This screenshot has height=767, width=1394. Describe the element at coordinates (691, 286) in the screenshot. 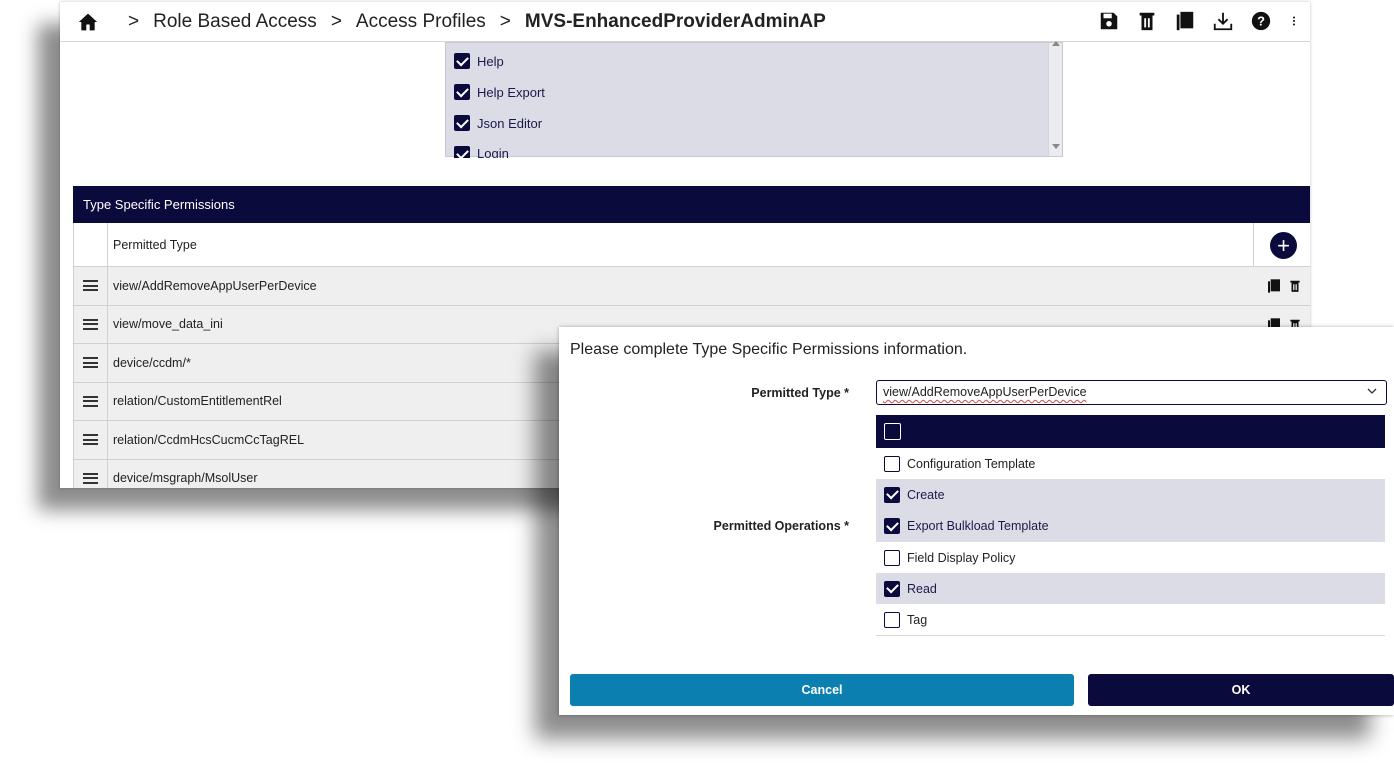

I see `table-row: view/AddRemoveAppUserPerDevice` at that location.